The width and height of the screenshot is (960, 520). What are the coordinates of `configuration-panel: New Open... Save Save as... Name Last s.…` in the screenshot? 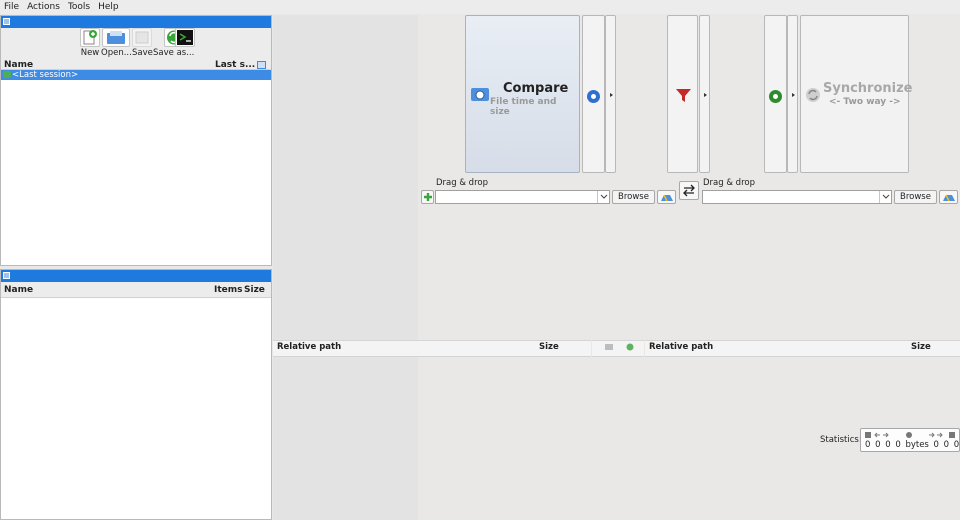 It's located at (136, 140).